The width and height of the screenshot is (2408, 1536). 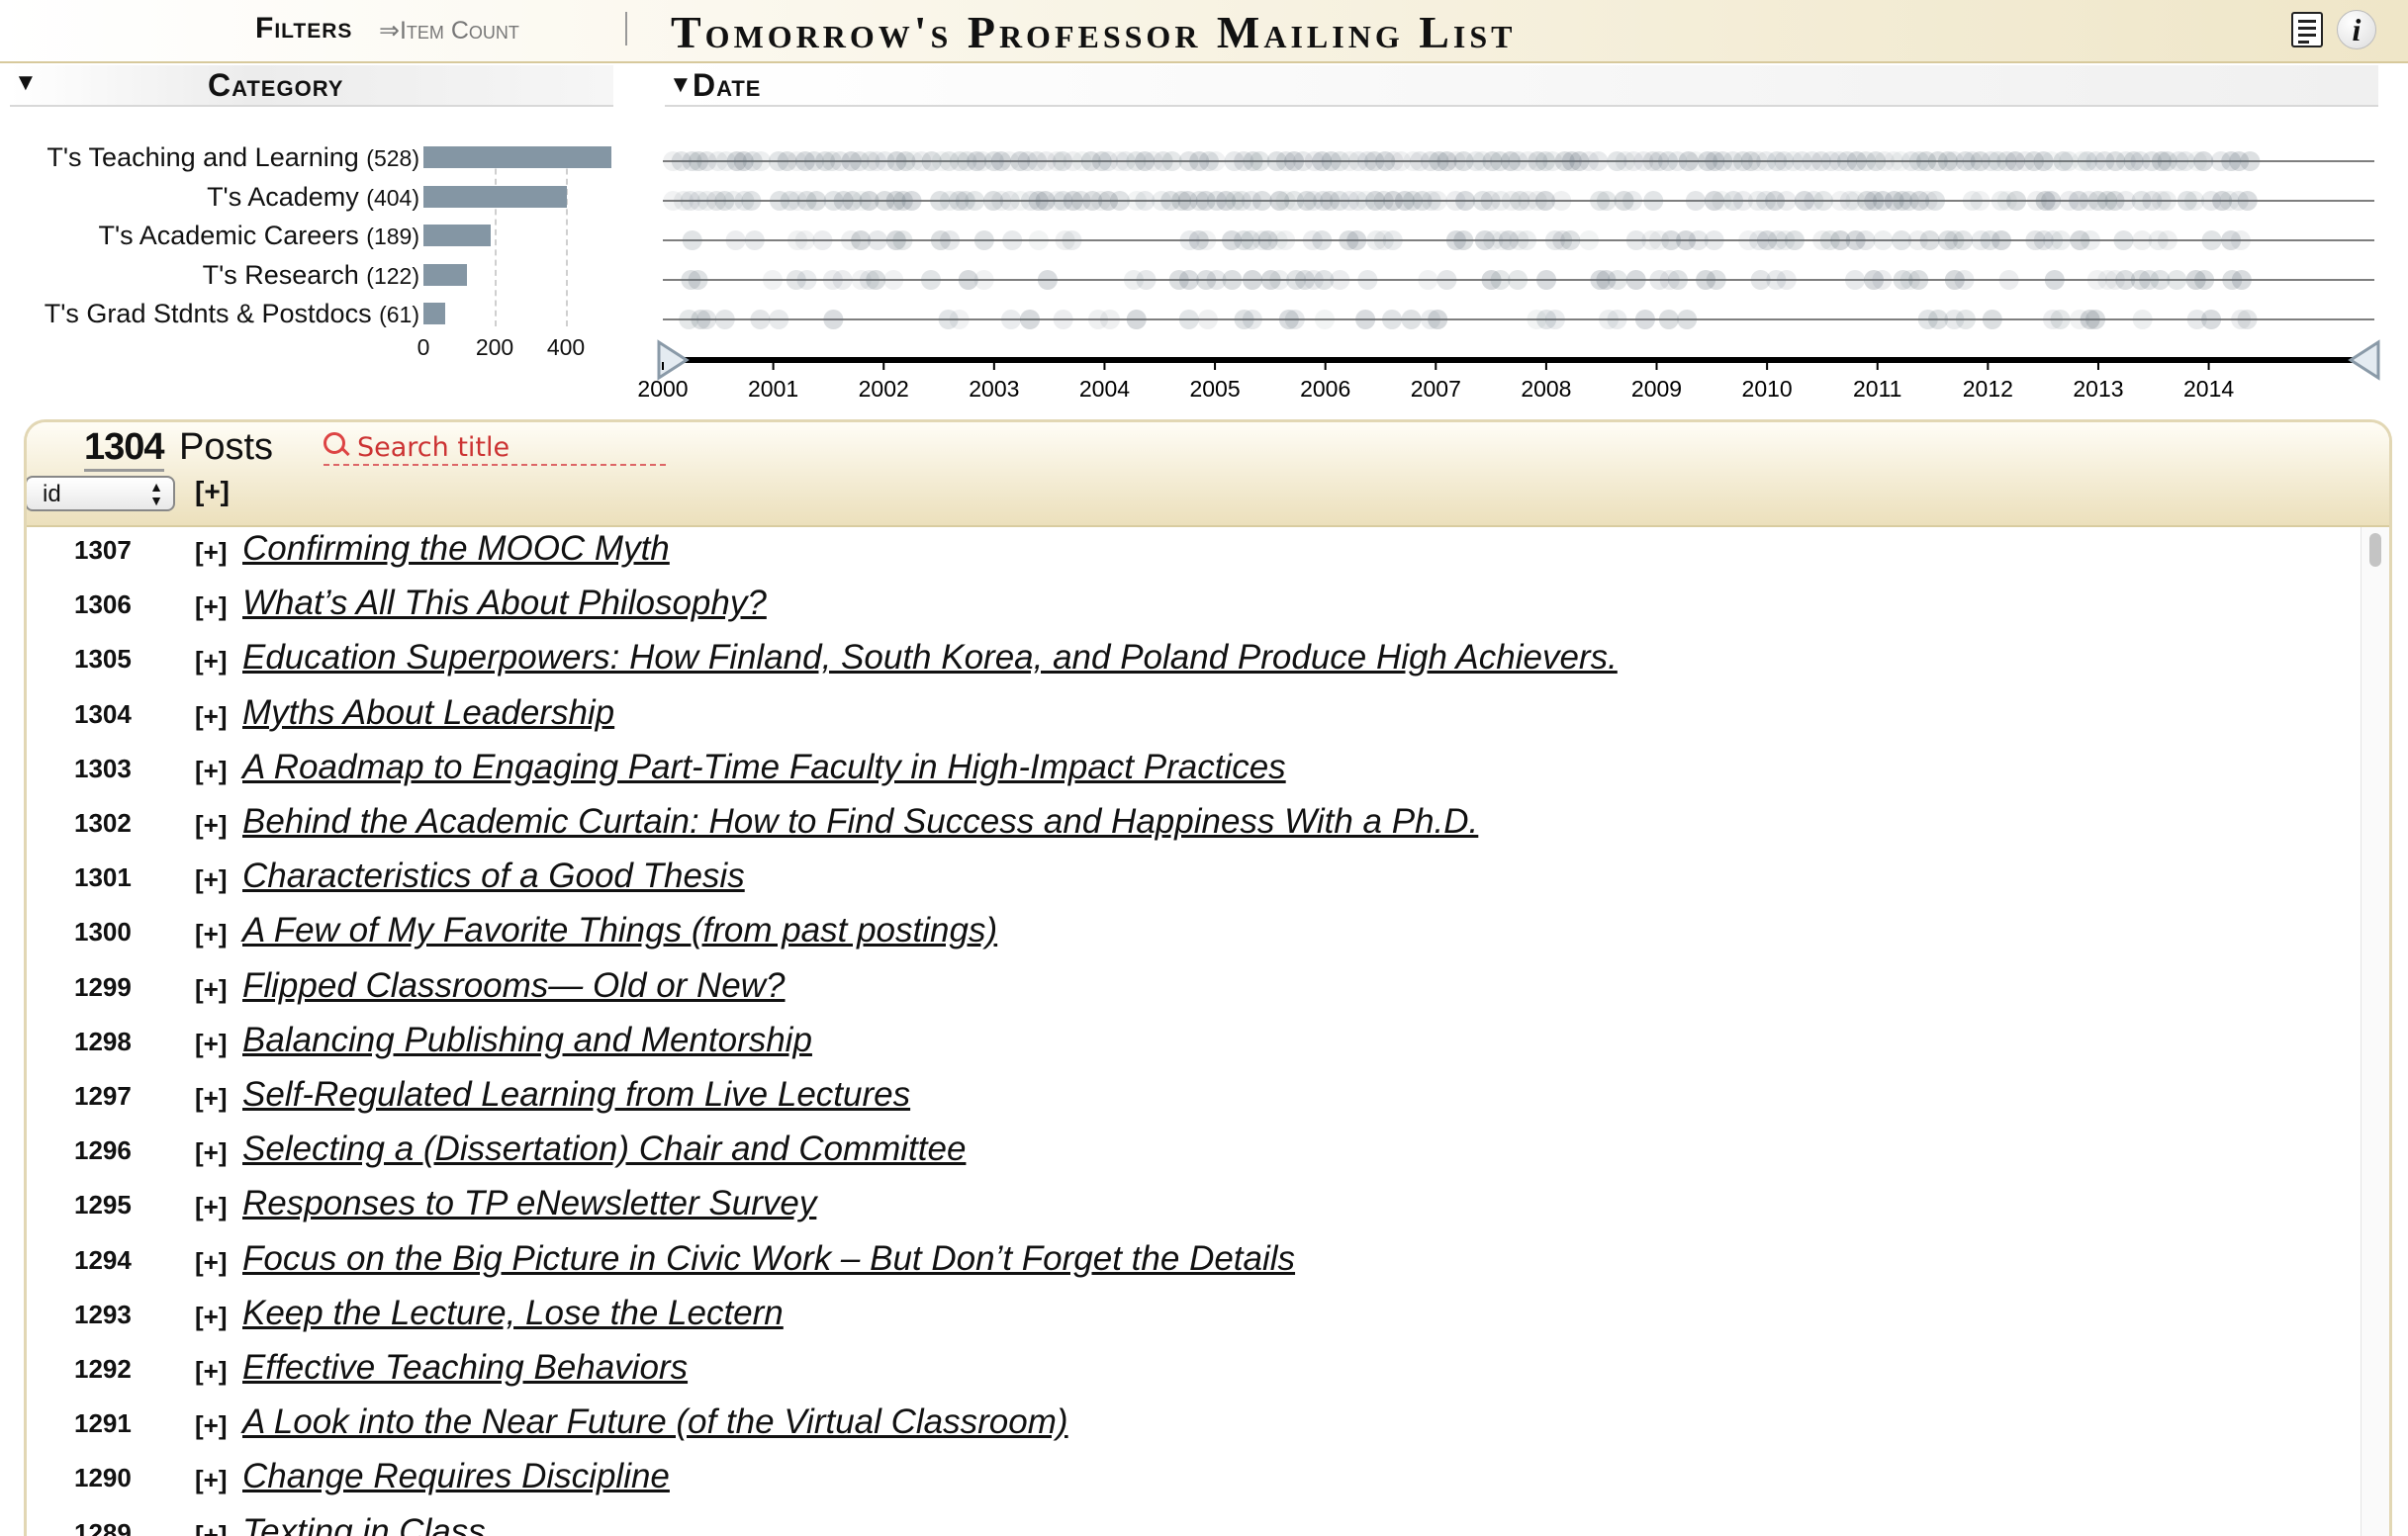 What do you see at coordinates (465, 1368) in the screenshot?
I see `post-title-link: Effective Teaching Behaviors` at bounding box center [465, 1368].